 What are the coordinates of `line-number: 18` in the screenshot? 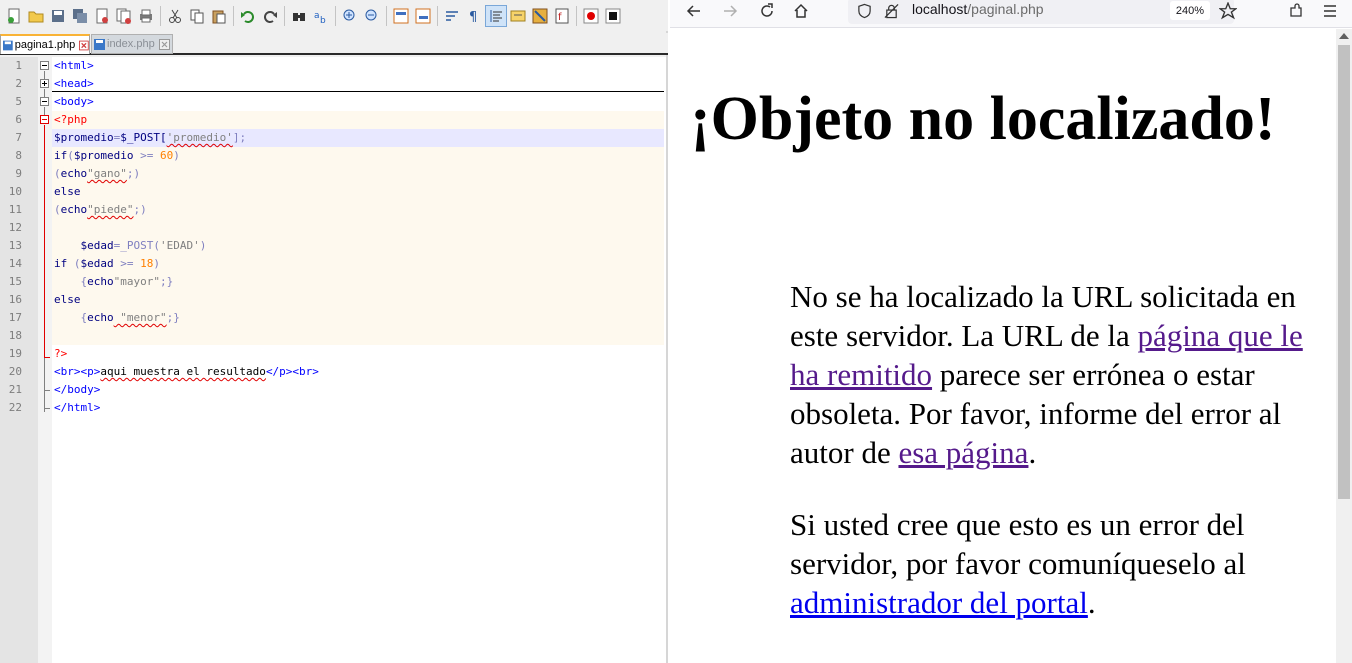 It's located at (15, 335).